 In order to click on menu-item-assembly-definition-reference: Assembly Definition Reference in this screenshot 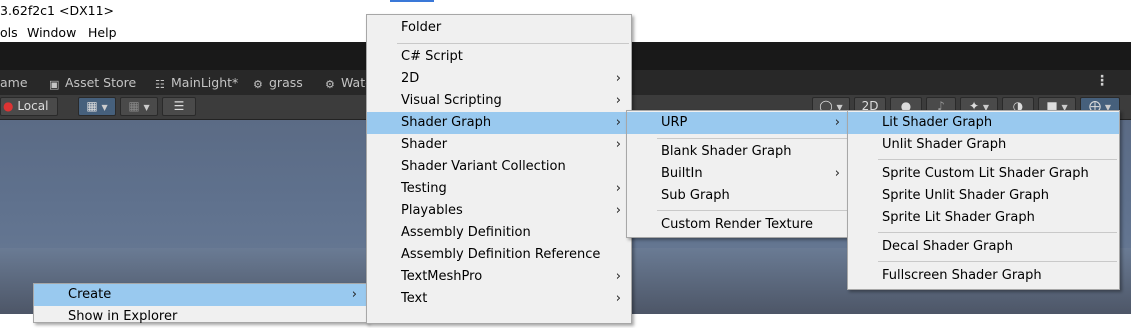, I will do `click(499, 255)`.